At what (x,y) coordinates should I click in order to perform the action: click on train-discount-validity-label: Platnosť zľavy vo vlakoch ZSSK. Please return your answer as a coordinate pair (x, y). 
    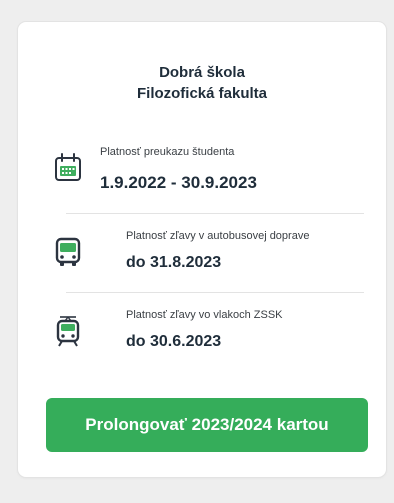
    Looking at the image, I should click on (204, 315).